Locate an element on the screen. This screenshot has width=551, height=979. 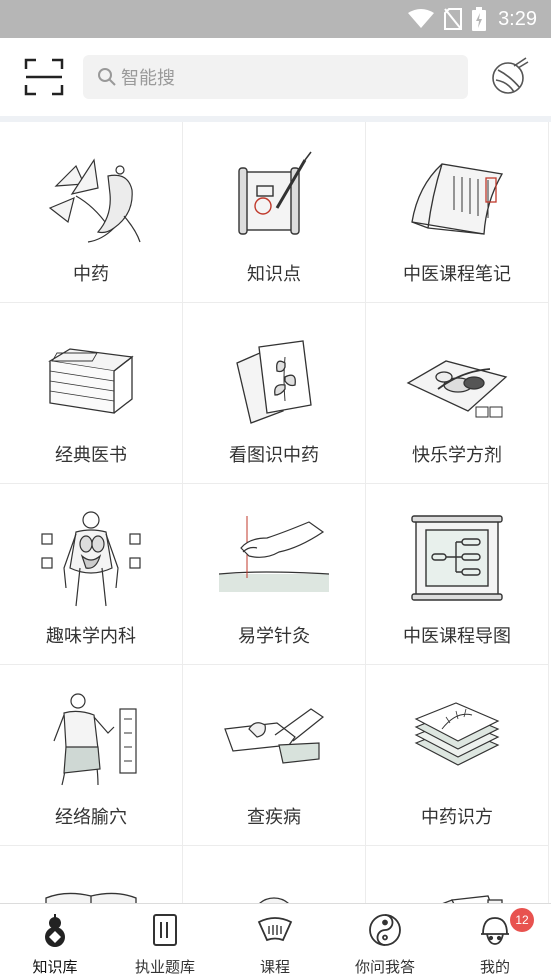
grid-item-knowledge-points: 知识点 is located at coordinates (274, 212).